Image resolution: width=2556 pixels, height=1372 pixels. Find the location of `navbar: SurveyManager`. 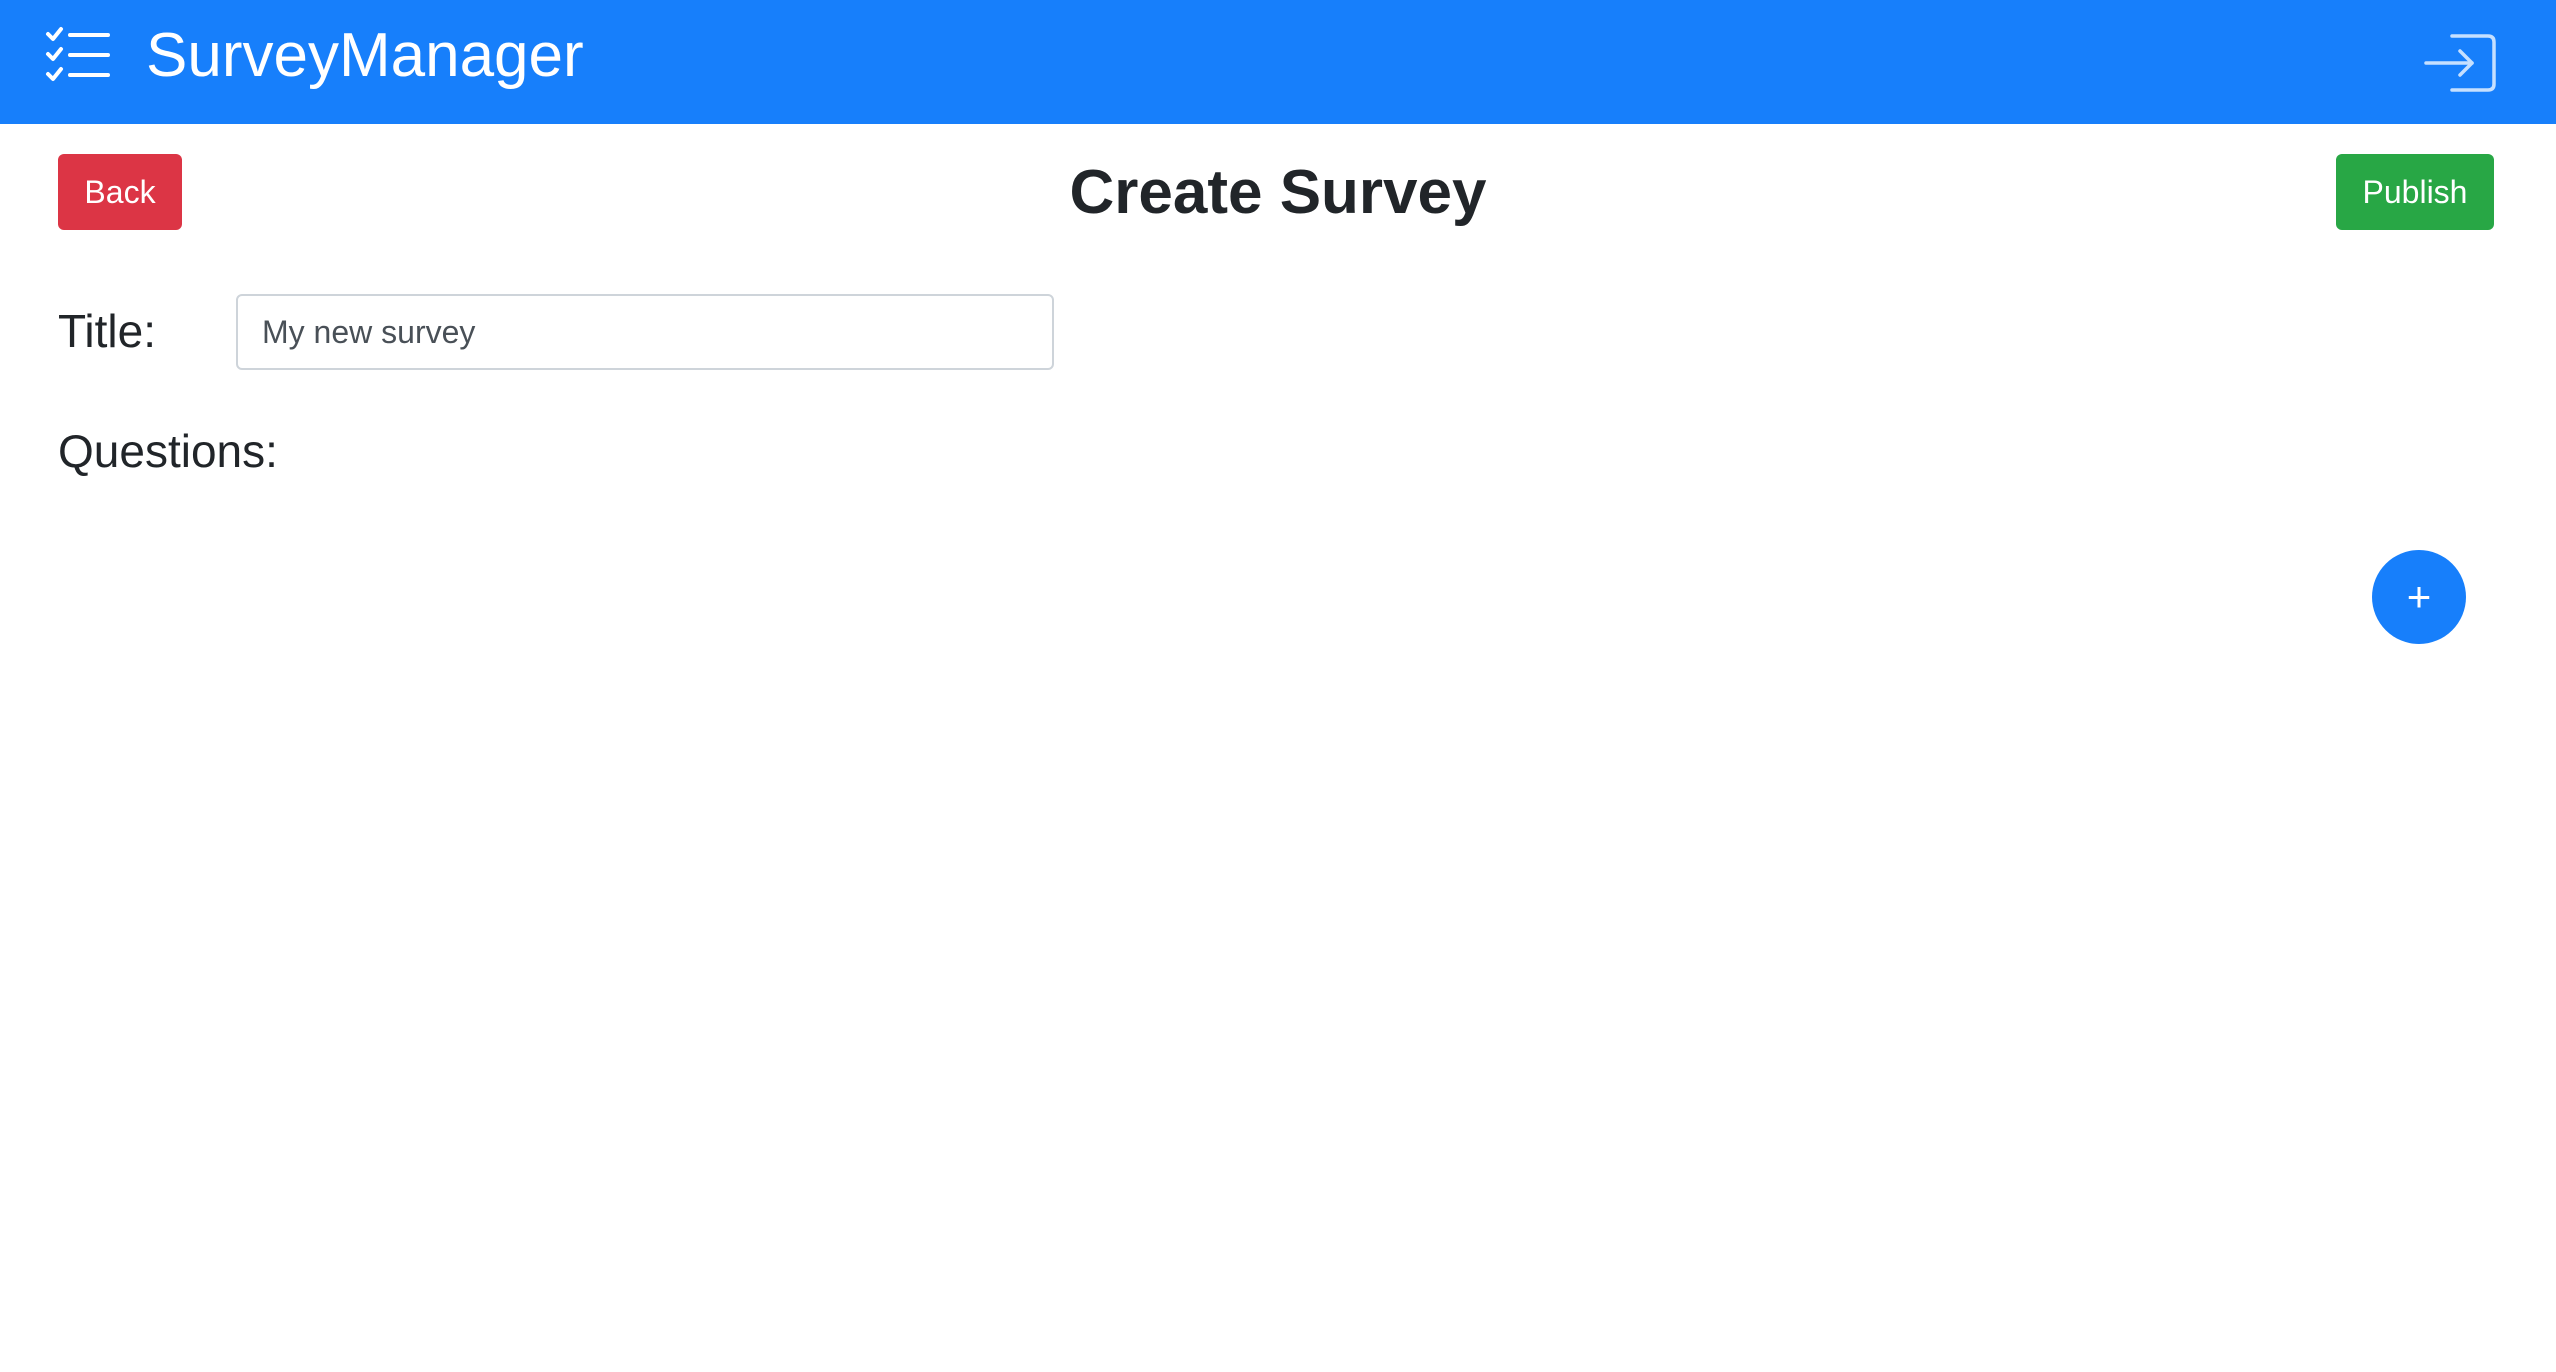

navbar: SurveyManager is located at coordinates (1278, 62).